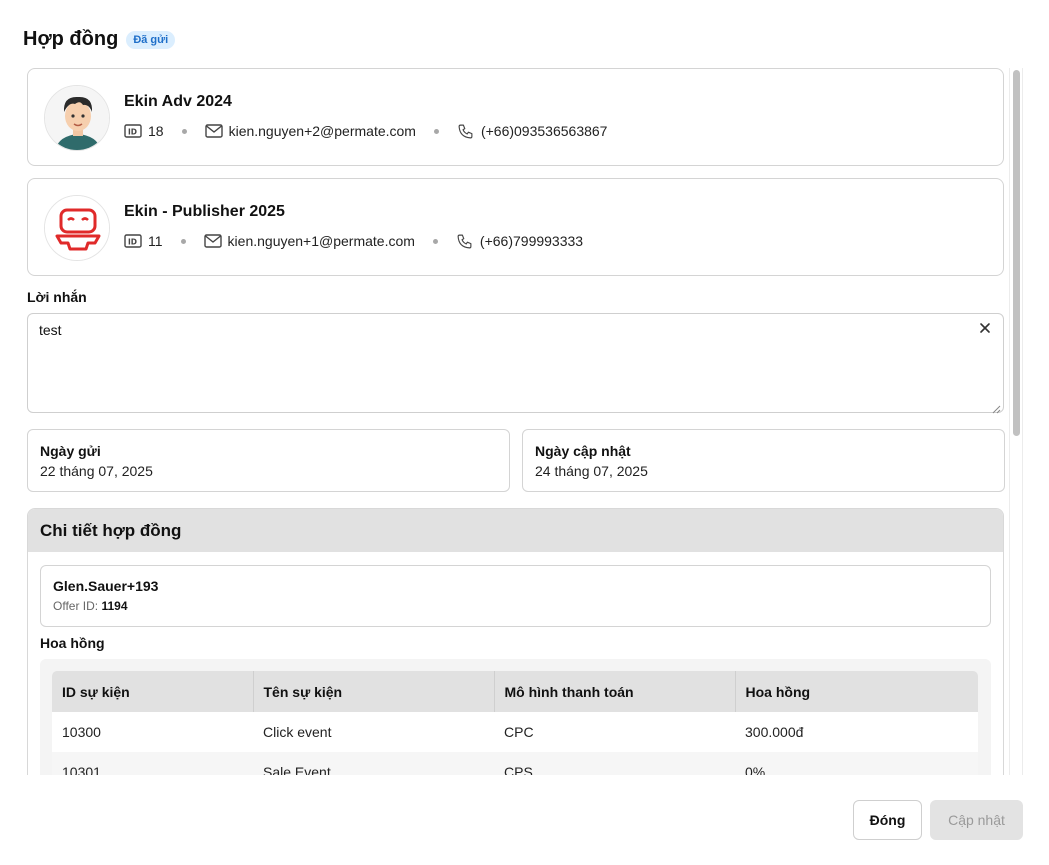 The width and height of the screenshot is (1049, 865). Describe the element at coordinates (153, 691) in the screenshot. I see `column-header: ID sự kiện` at that location.